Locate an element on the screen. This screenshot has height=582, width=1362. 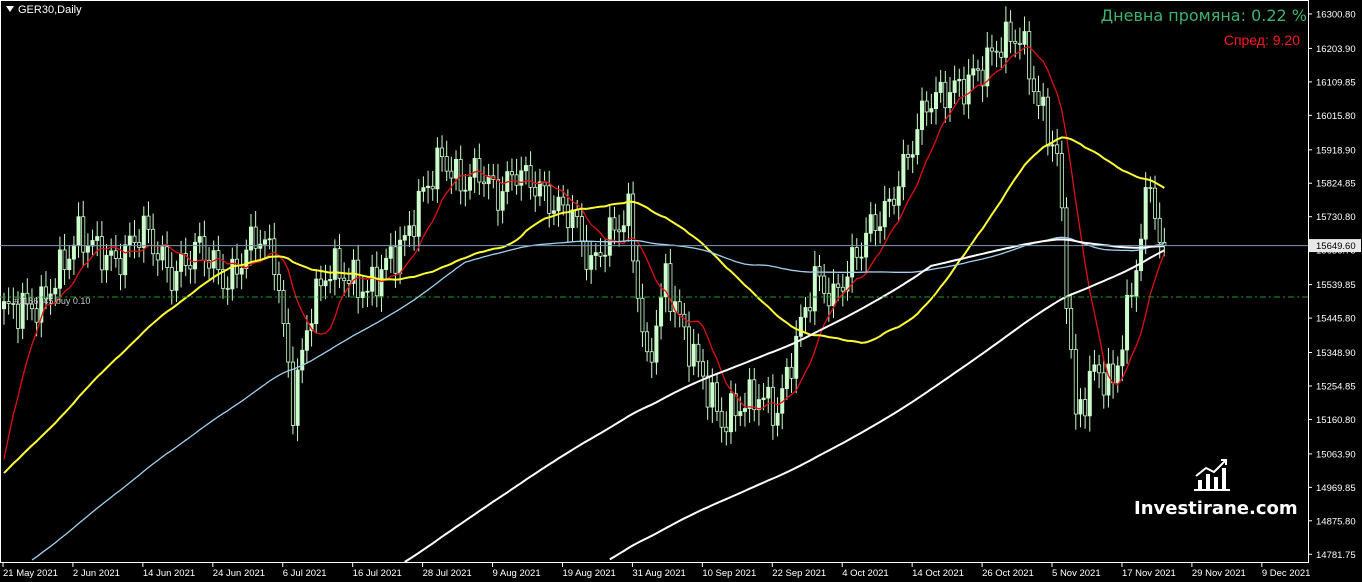
brand-name: Investirane.com is located at coordinates (1216, 508).